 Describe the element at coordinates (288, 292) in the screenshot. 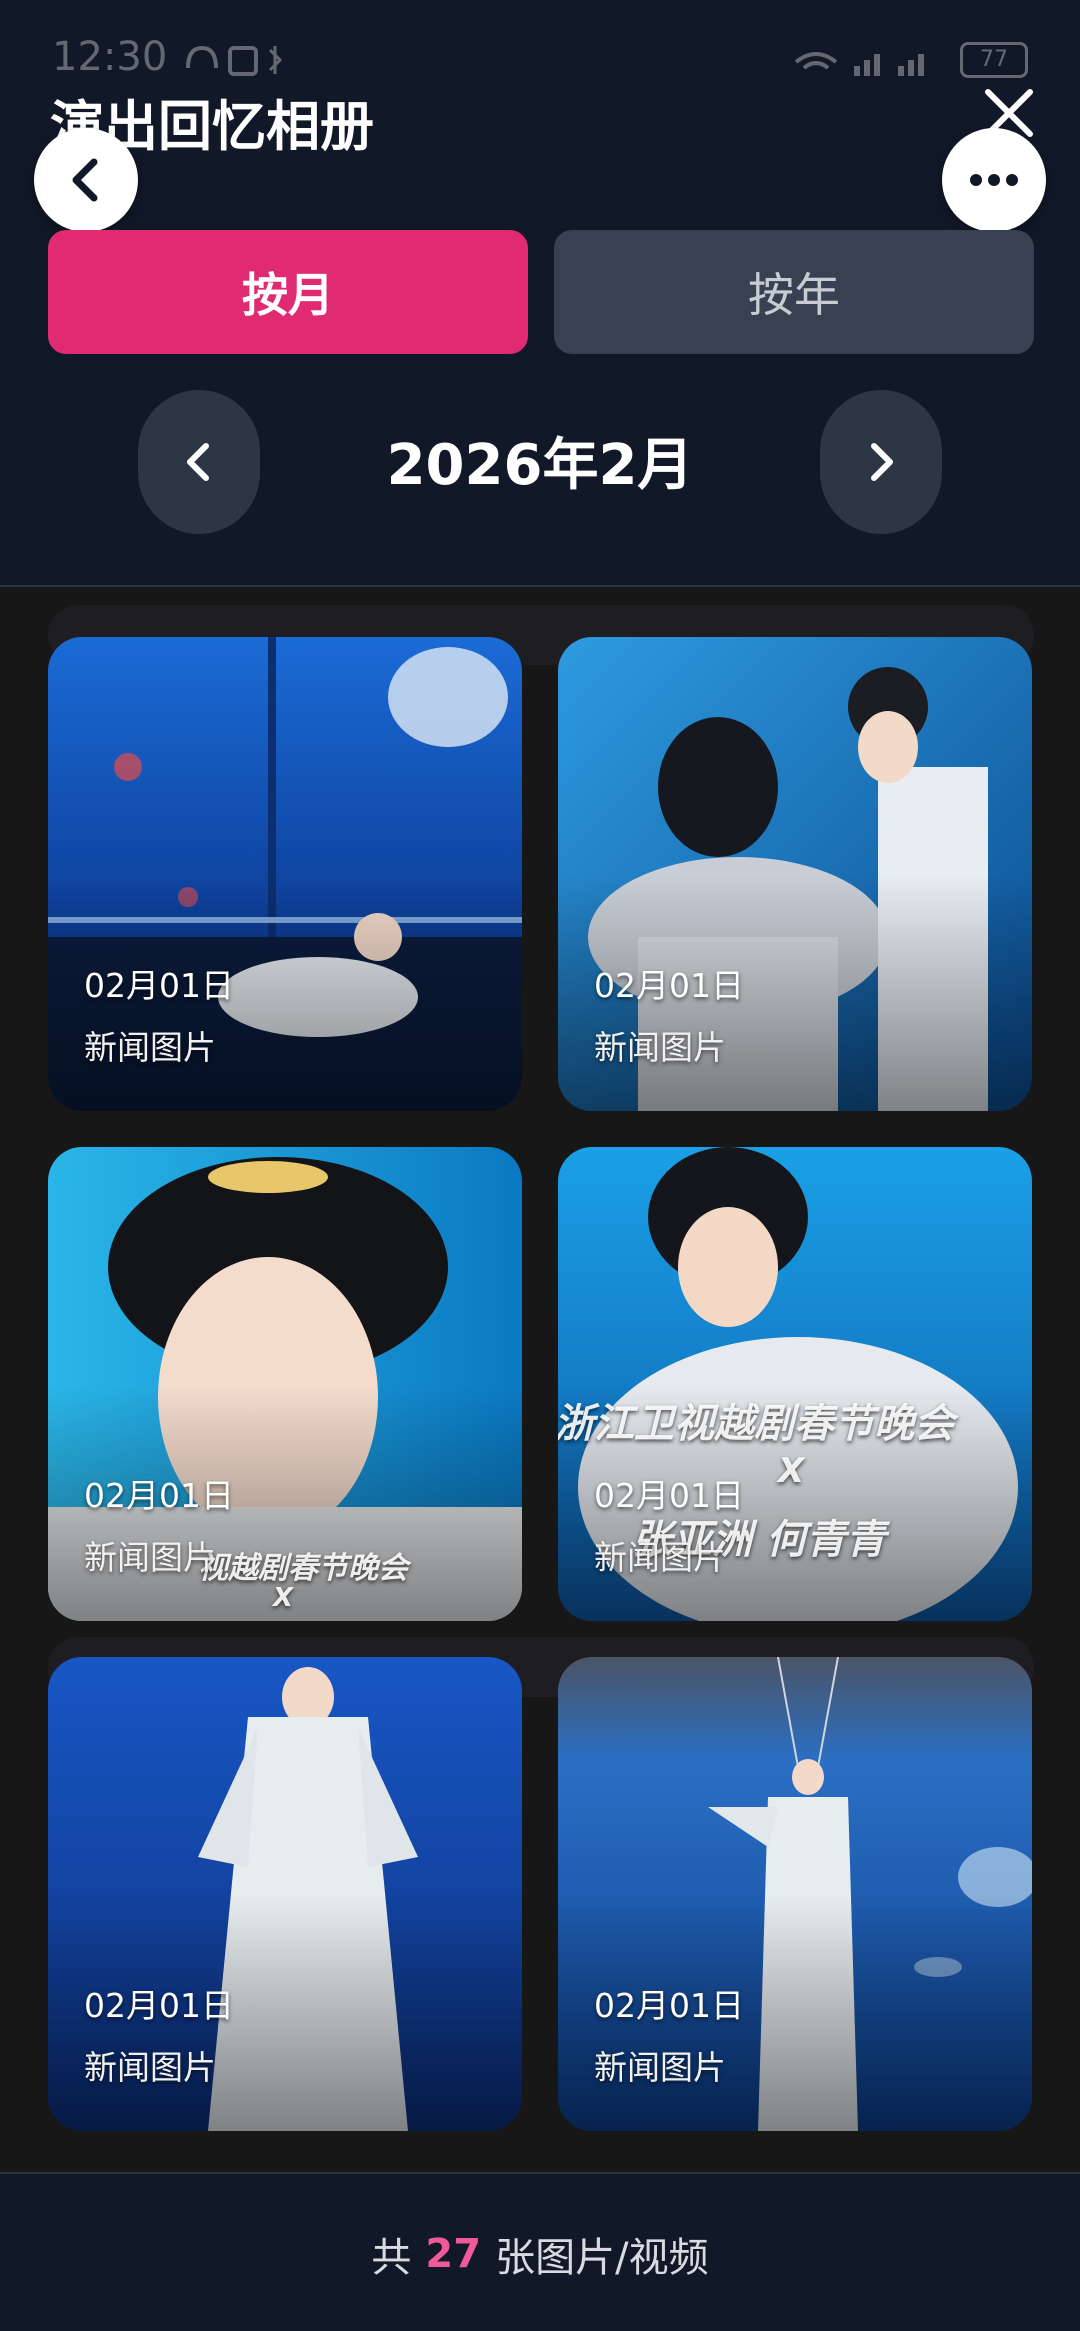

I see `tab-by-month: 按月` at that location.